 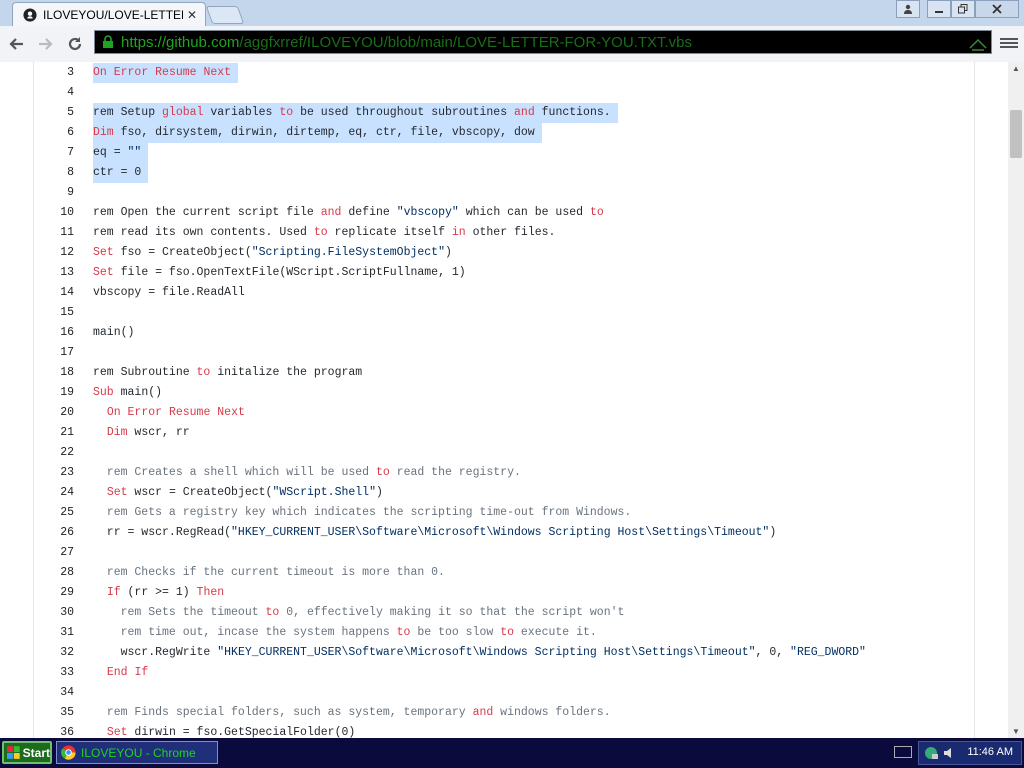 What do you see at coordinates (57, 730) in the screenshot?
I see `line-number: 36` at bounding box center [57, 730].